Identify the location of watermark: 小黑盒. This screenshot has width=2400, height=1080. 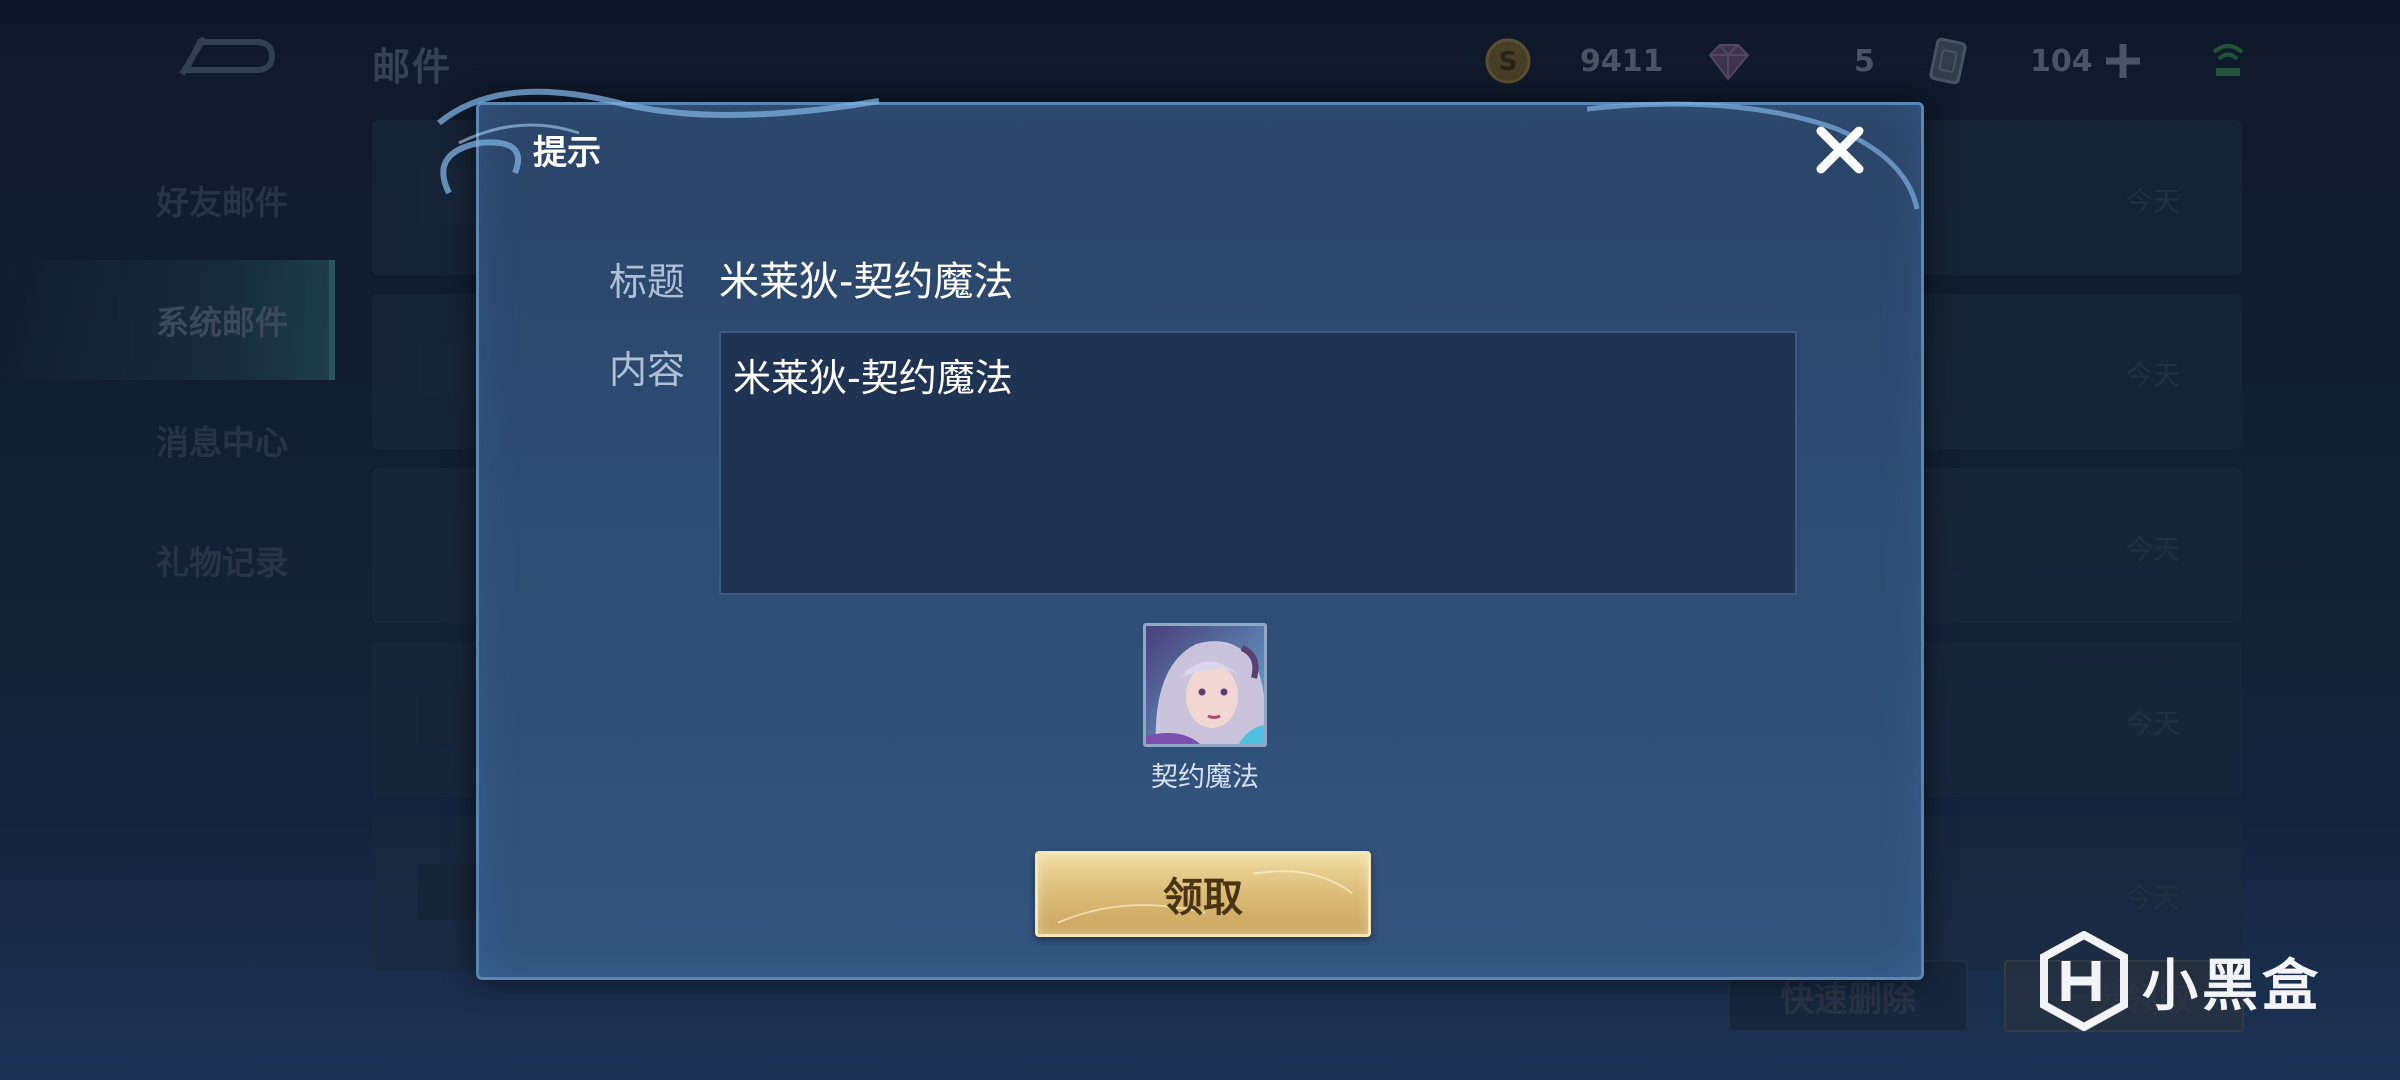
(2190, 981).